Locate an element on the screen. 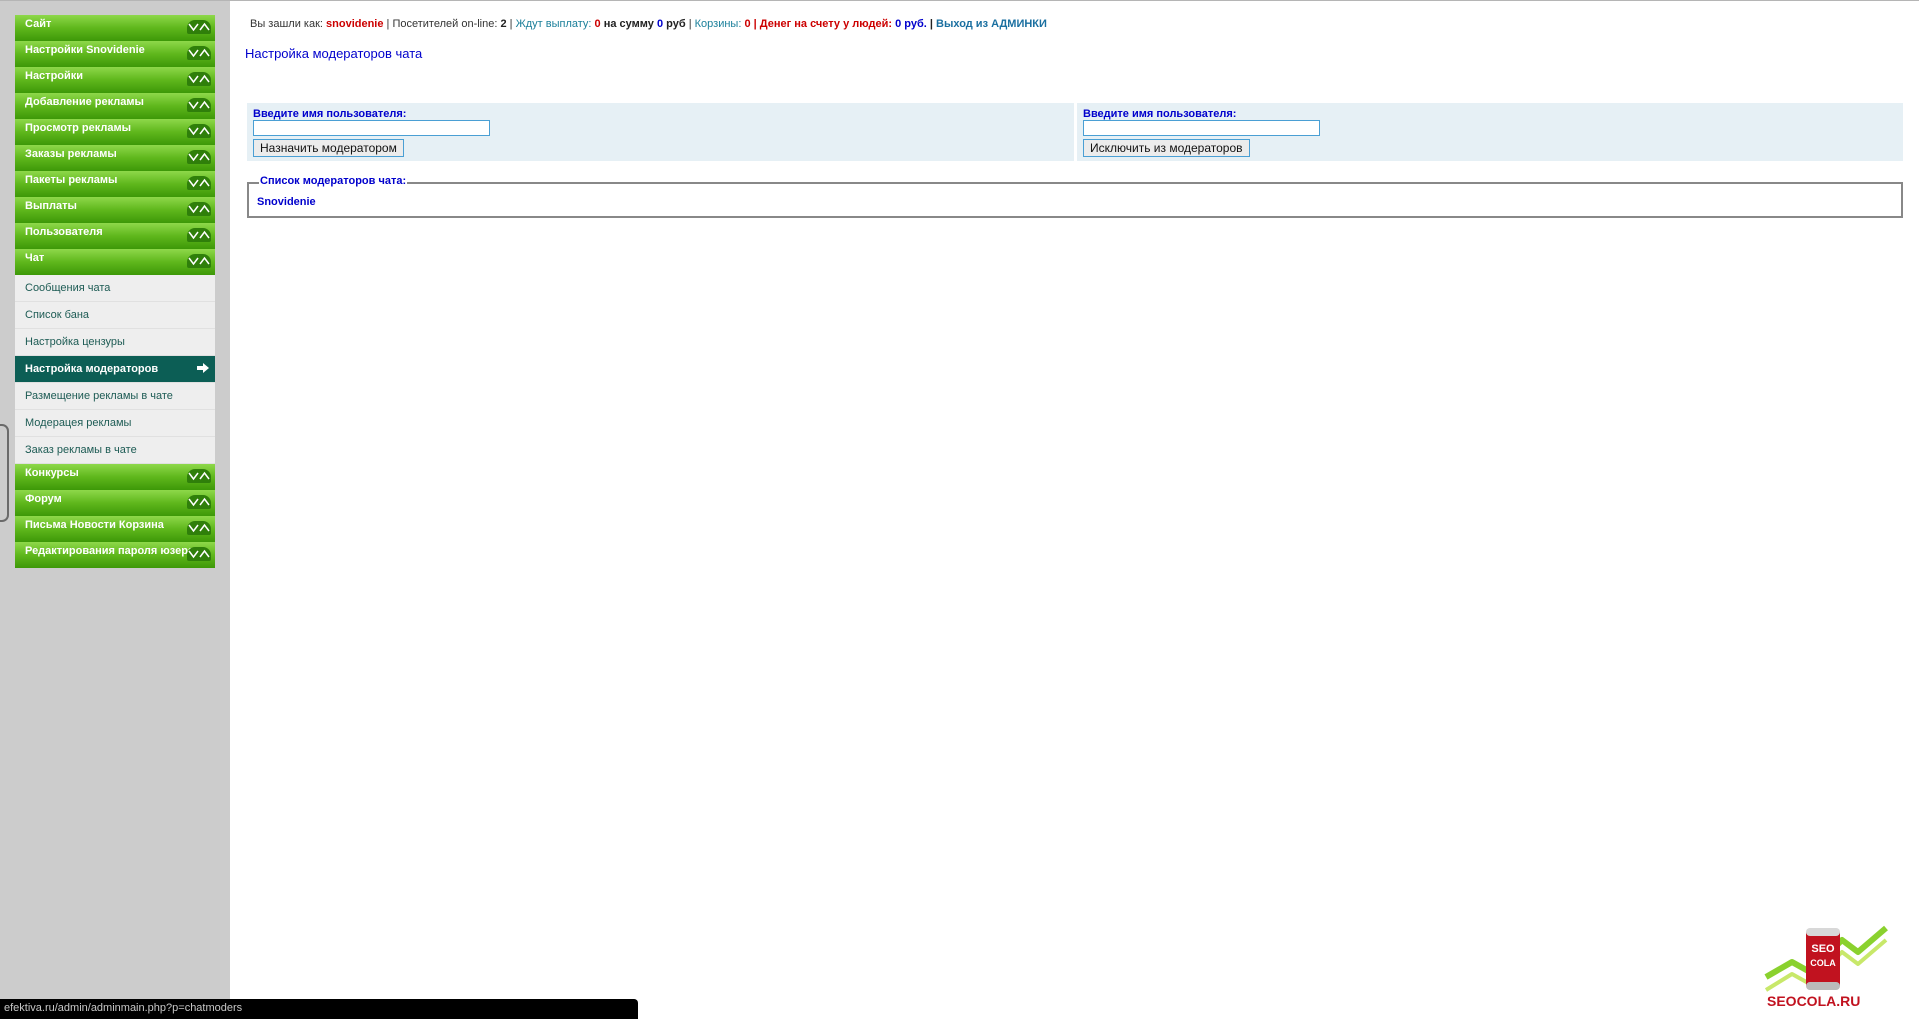 The image size is (1919, 1019). assign-username-input is located at coordinates (371, 128).